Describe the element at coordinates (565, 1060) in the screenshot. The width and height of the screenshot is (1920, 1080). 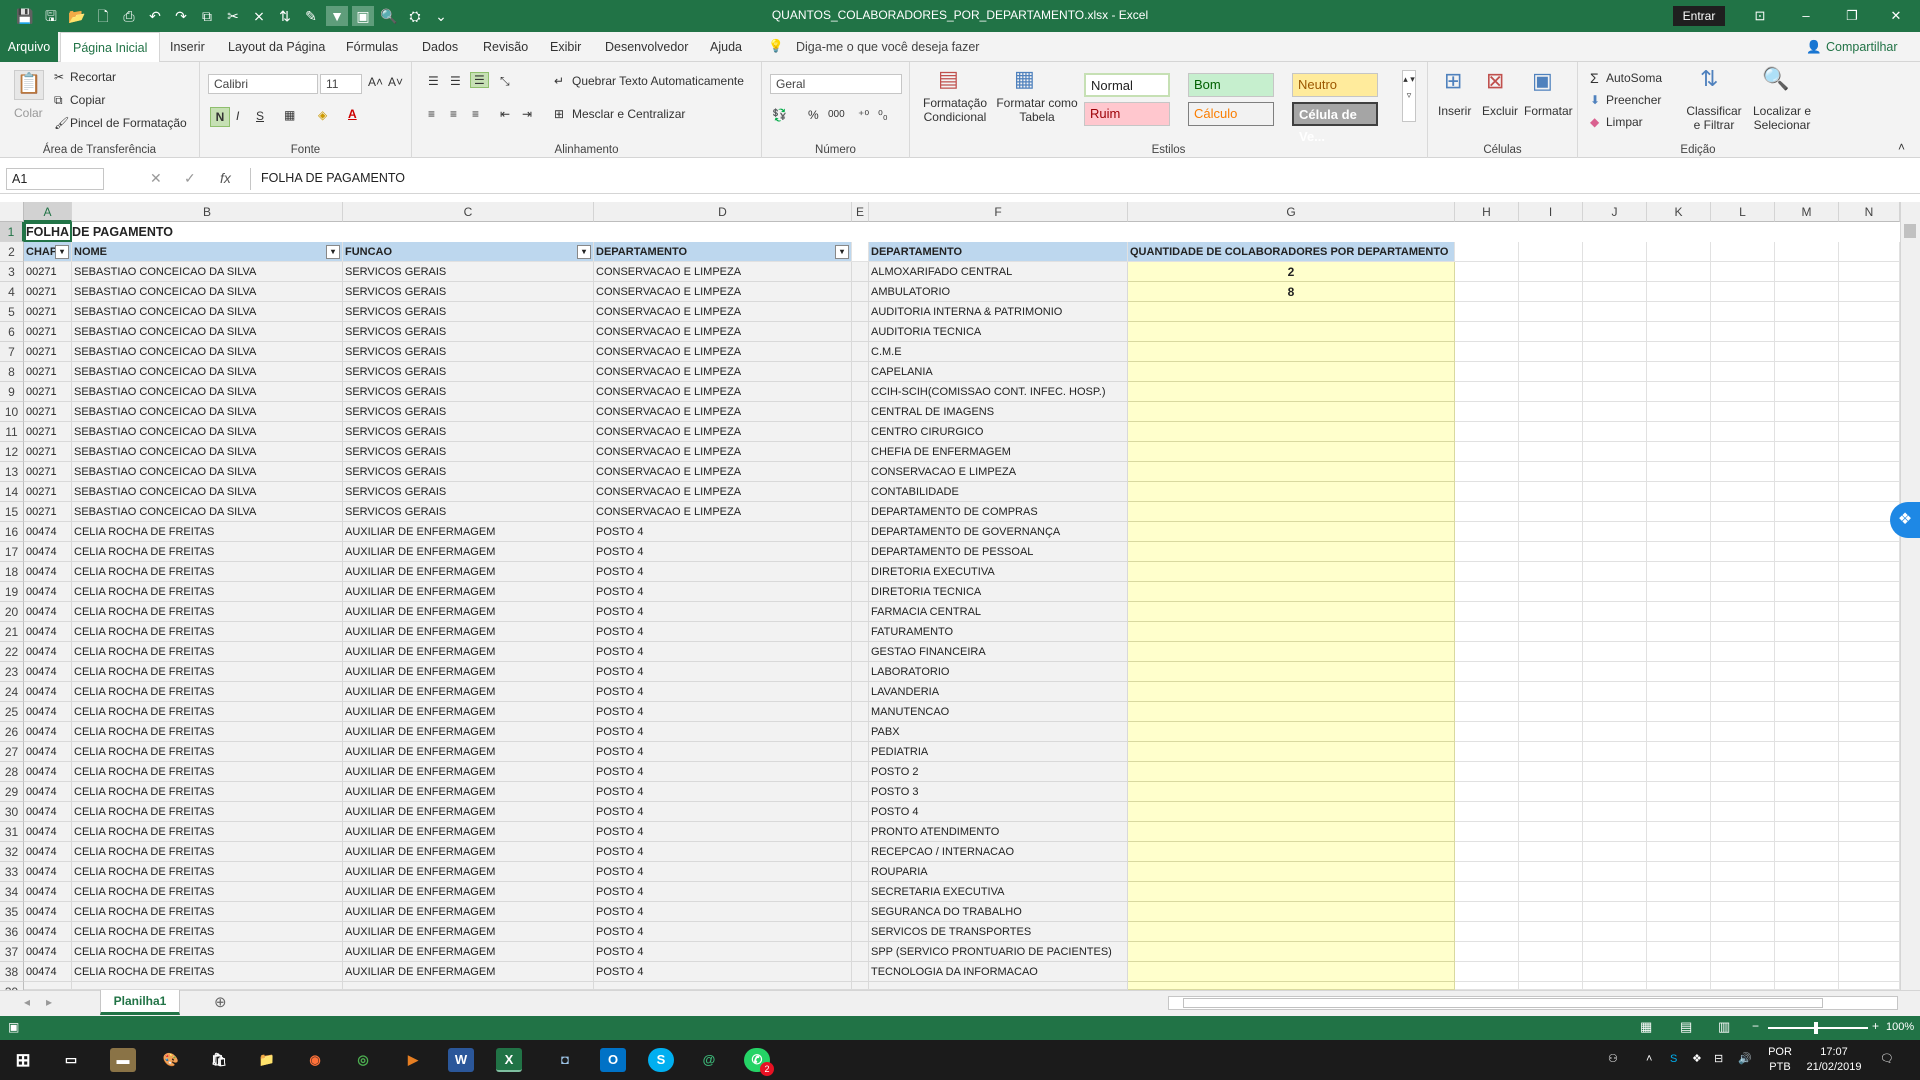
I see `remote-desktop-icon: ◘` at that location.